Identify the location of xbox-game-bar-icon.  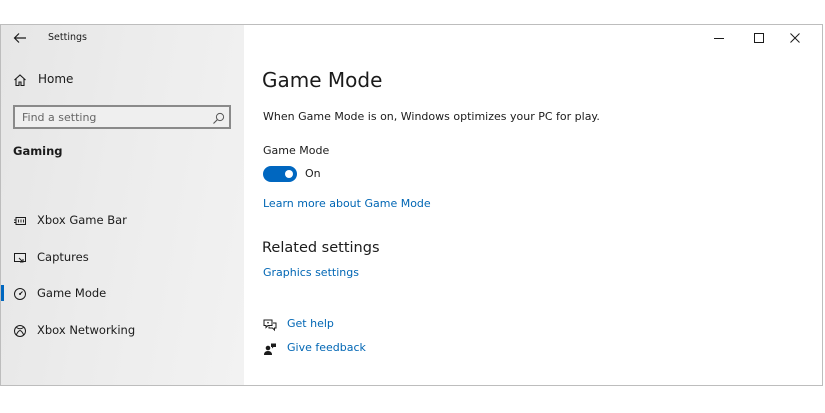
(20, 220).